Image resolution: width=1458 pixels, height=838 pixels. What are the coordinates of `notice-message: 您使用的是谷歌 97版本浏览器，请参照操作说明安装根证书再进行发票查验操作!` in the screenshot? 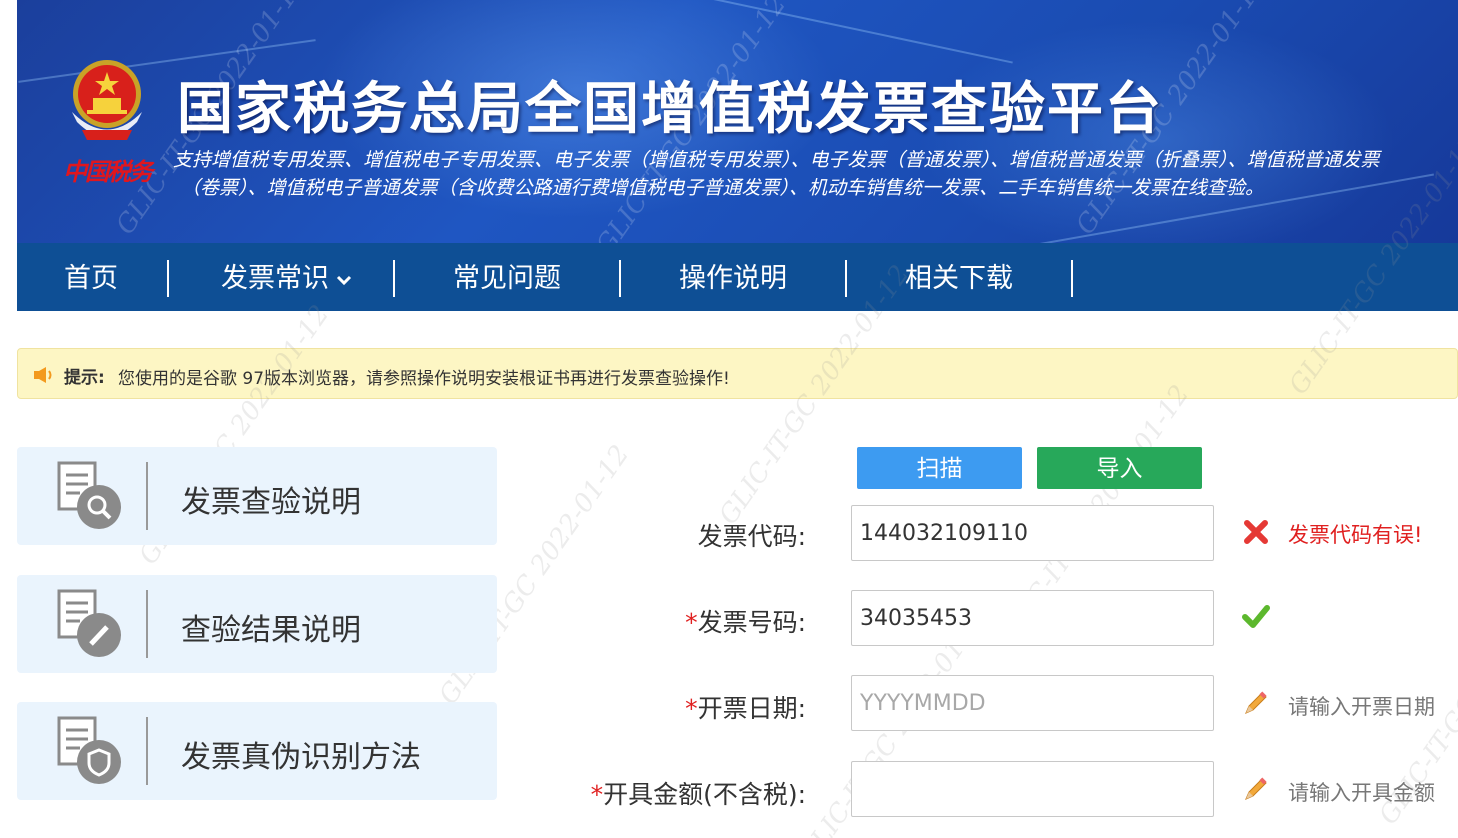 It's located at (424, 379).